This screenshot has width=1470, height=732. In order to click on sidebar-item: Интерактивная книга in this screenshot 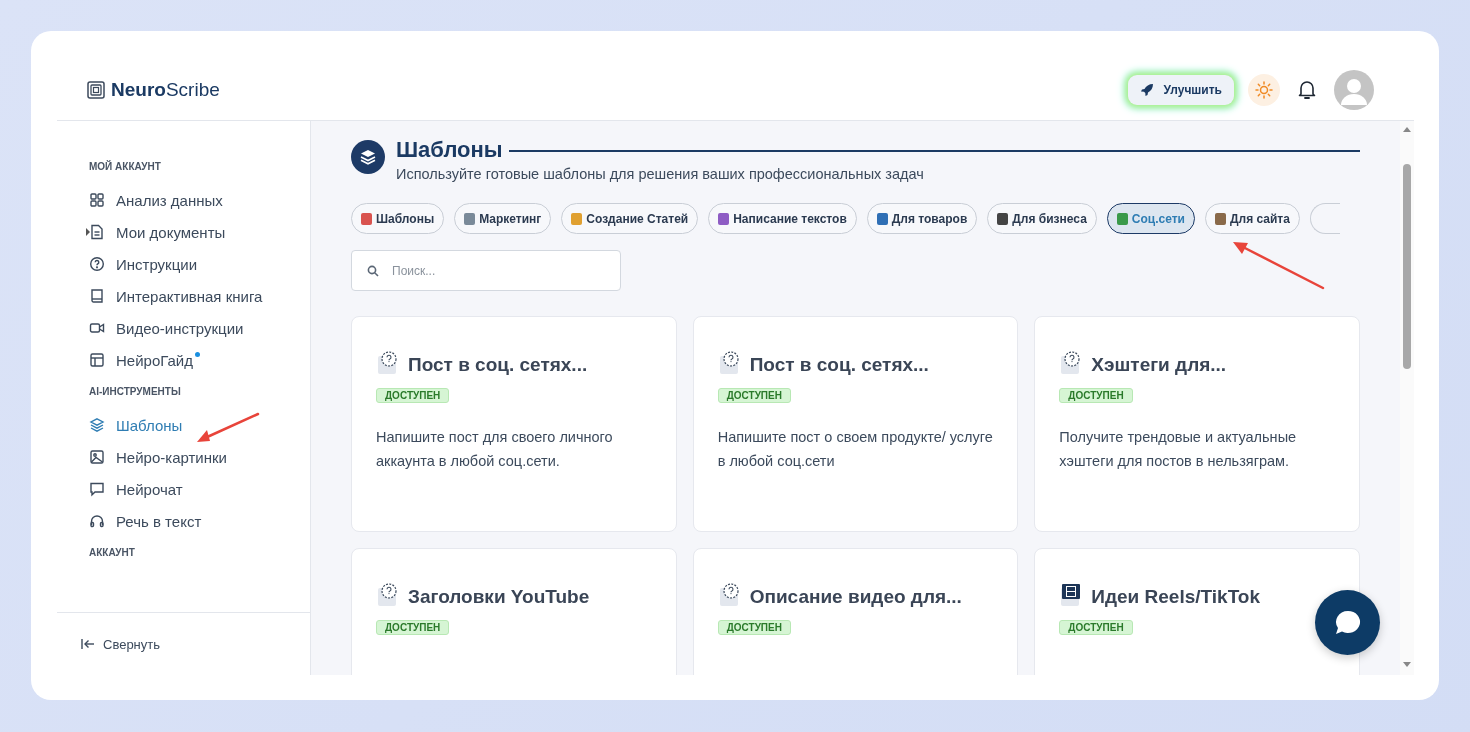, I will do `click(176, 296)`.